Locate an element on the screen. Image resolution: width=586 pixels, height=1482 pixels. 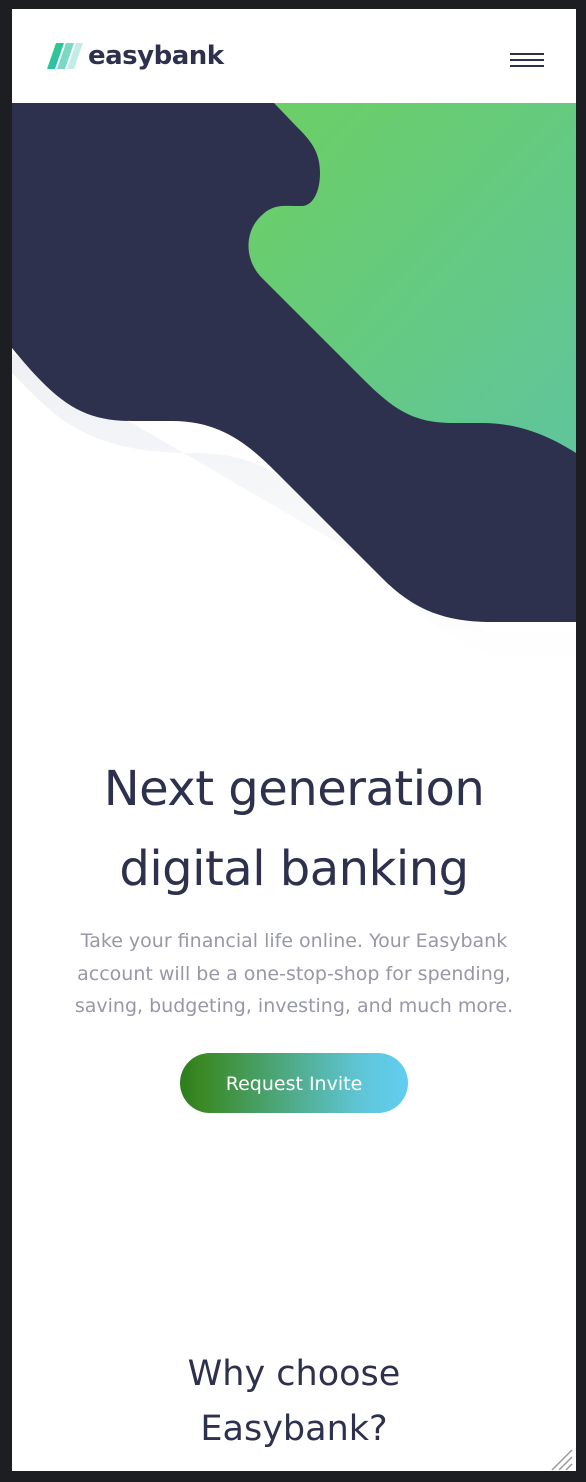
logo: easybank is located at coordinates (135, 56).